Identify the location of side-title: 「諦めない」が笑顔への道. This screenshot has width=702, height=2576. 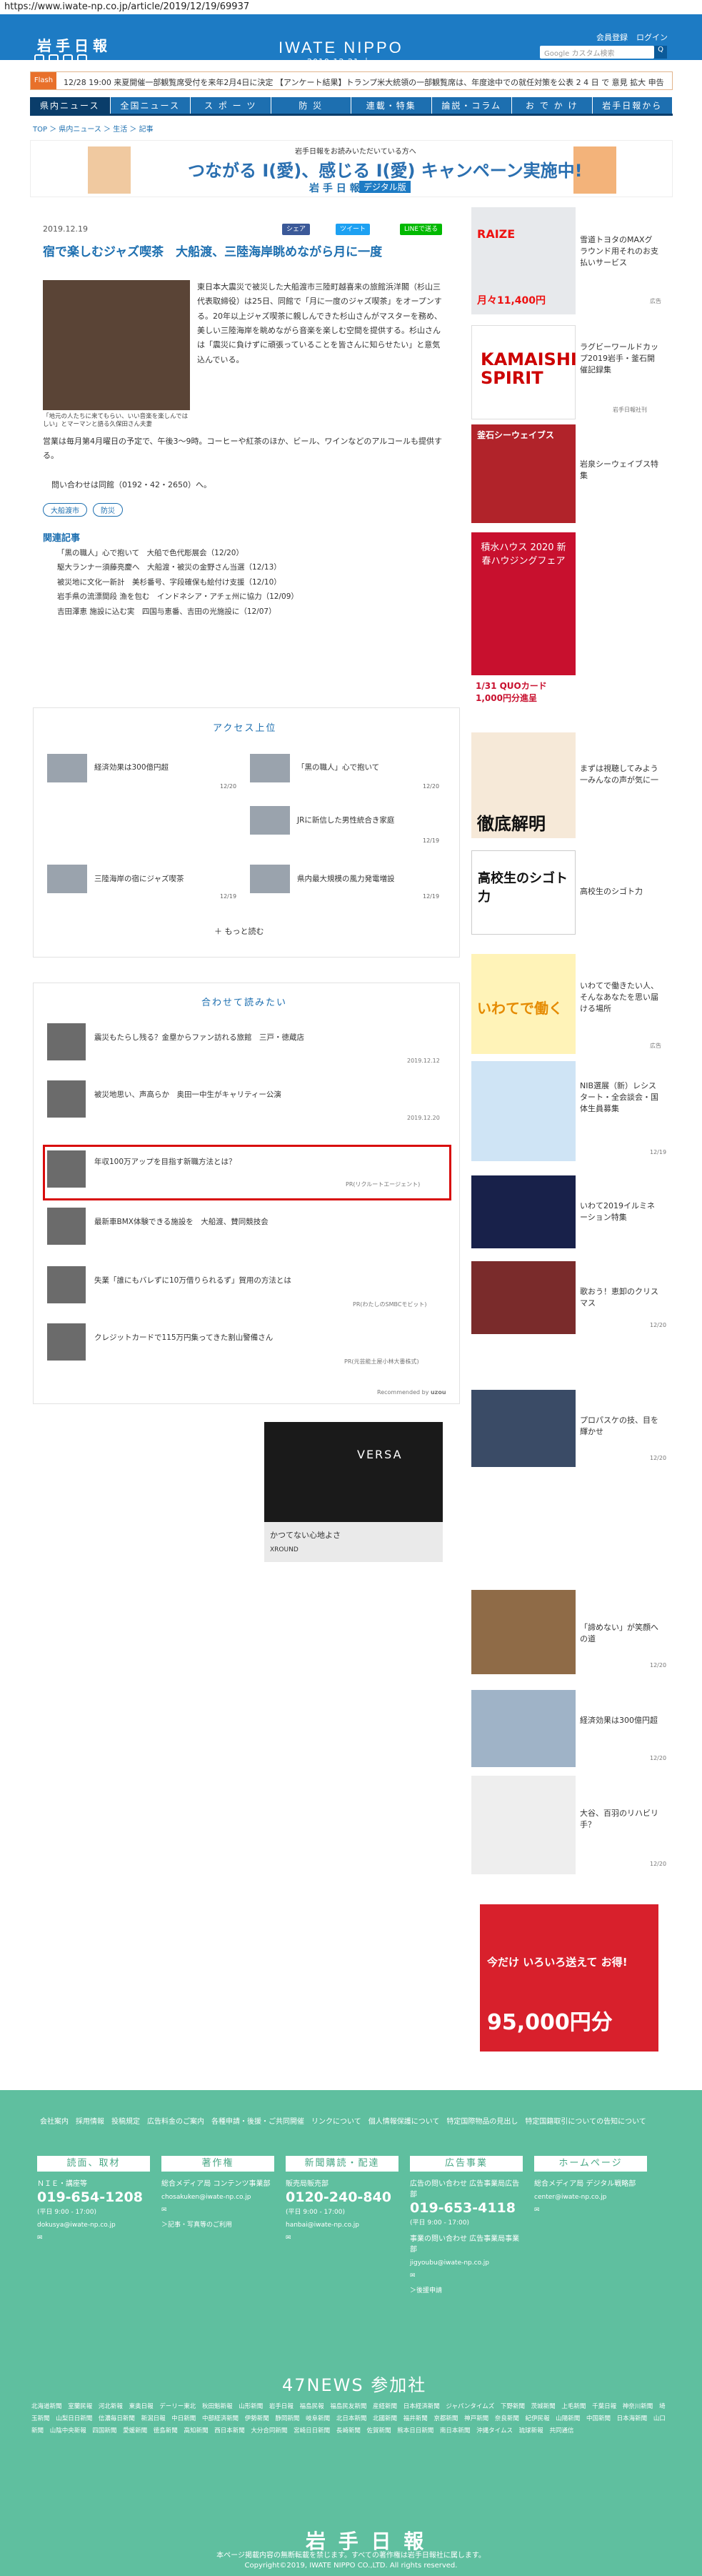
(619, 1633).